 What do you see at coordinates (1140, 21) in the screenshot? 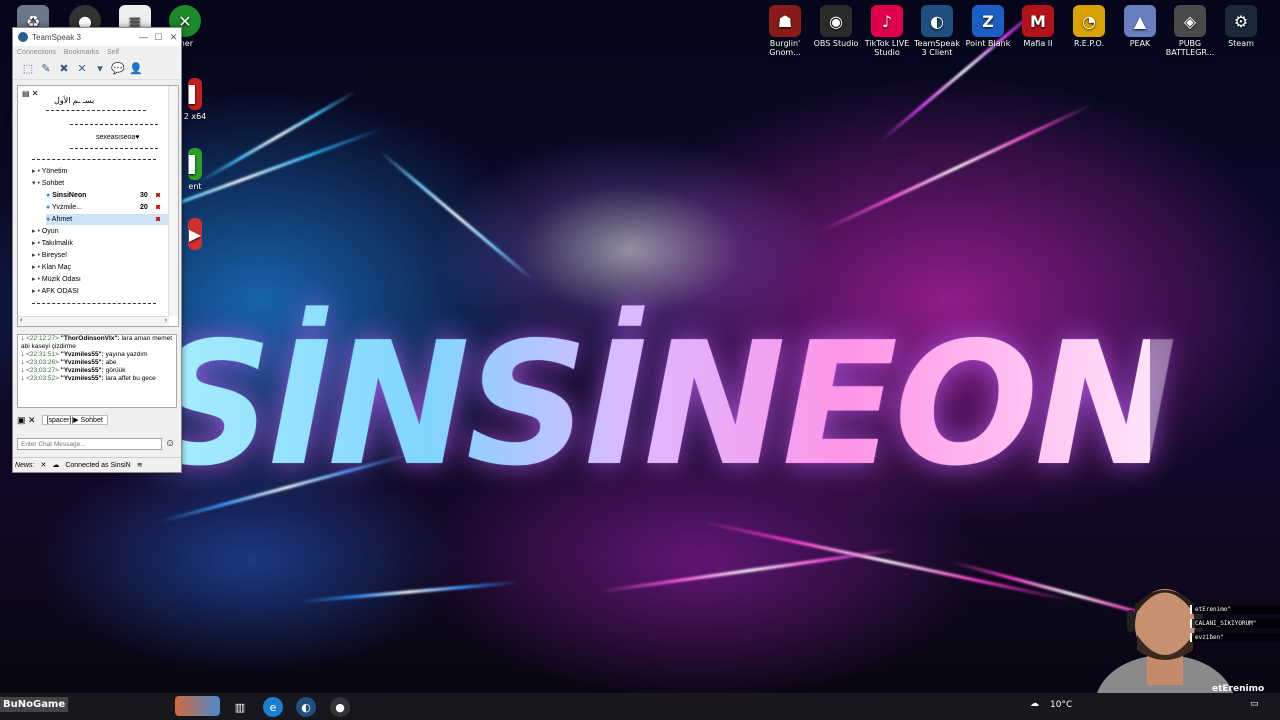
I see `peak-icon: ▲` at bounding box center [1140, 21].